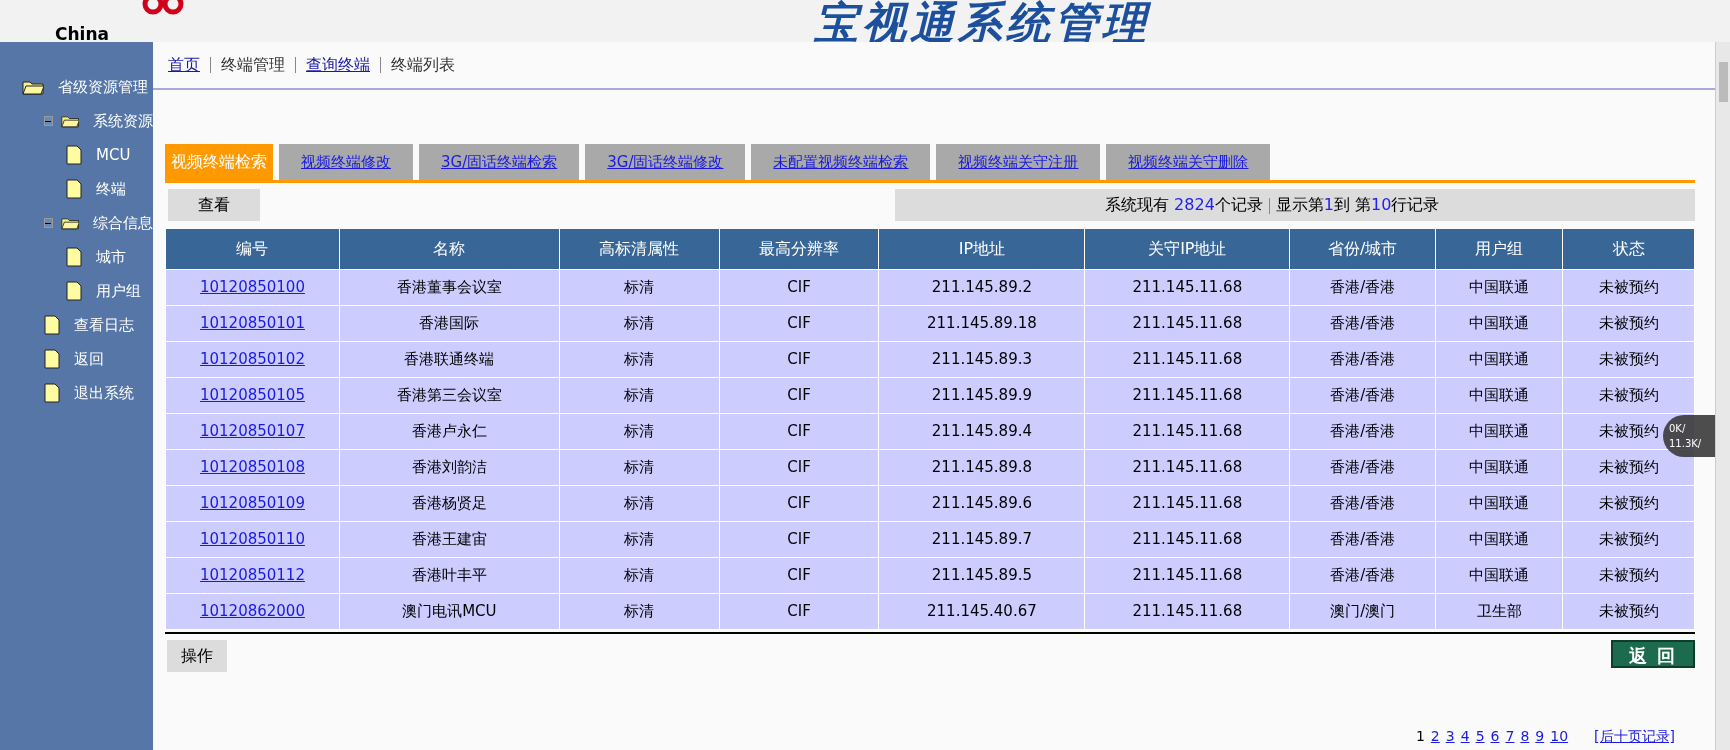 The height and width of the screenshot is (750, 1730). What do you see at coordinates (118, 291) in the screenshot?
I see `tree-item: 用户组` at bounding box center [118, 291].